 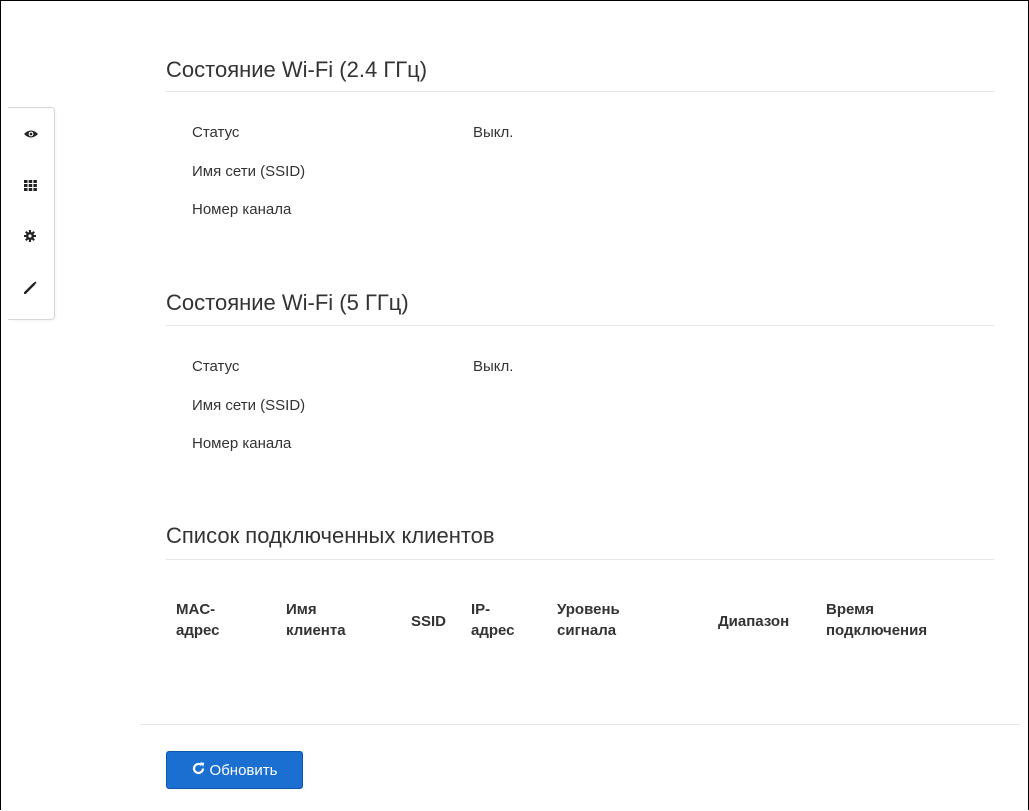 What do you see at coordinates (31, 213) in the screenshot?
I see `side-toolbar` at bounding box center [31, 213].